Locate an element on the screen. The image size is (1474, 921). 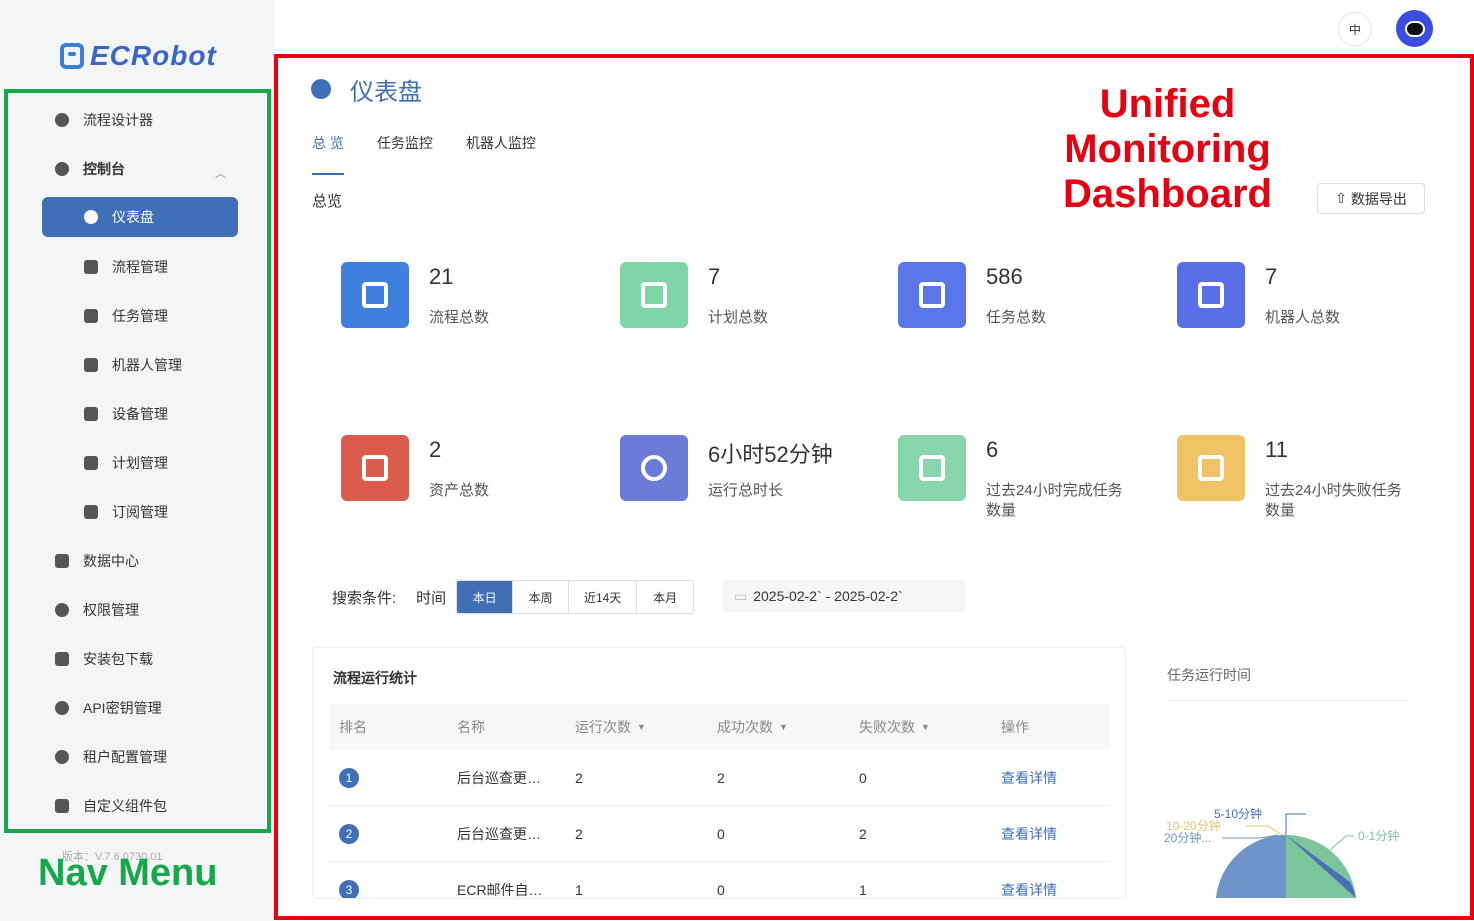
nav-menu-highlight is located at coordinates (137, 461).